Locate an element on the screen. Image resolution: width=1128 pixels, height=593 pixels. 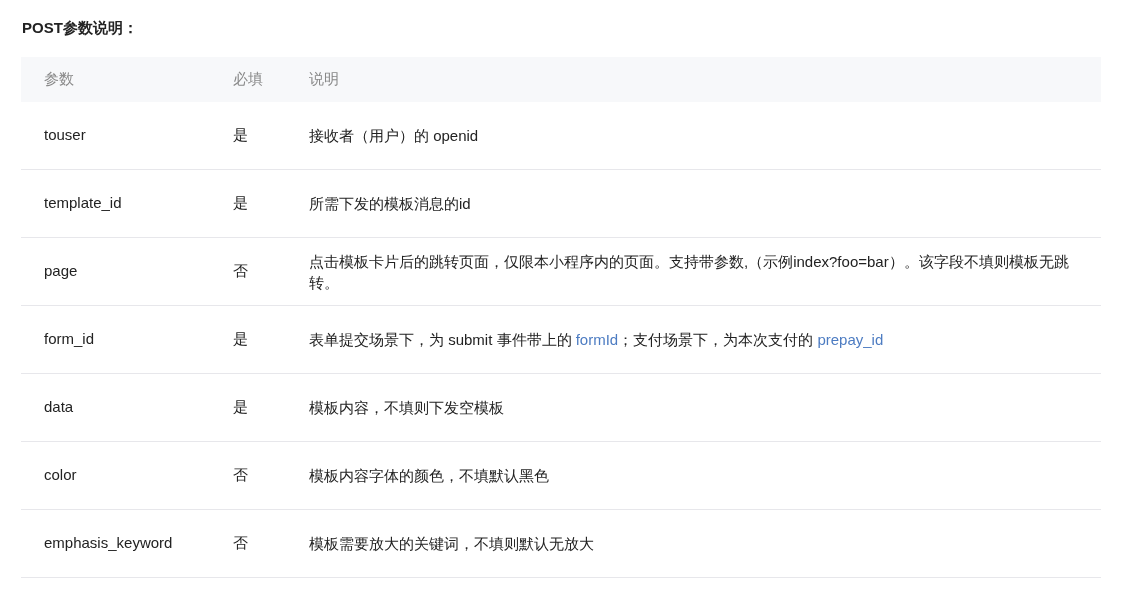
section-title: POST参数说明： is located at coordinates (80, 28).